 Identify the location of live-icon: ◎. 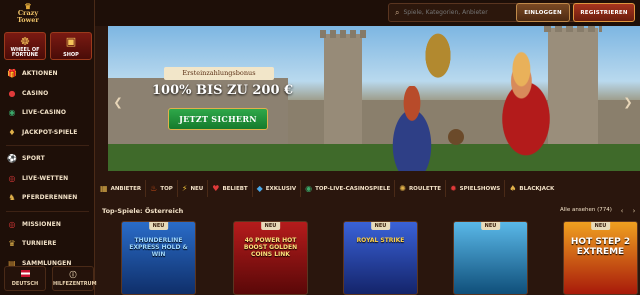
(12, 178).